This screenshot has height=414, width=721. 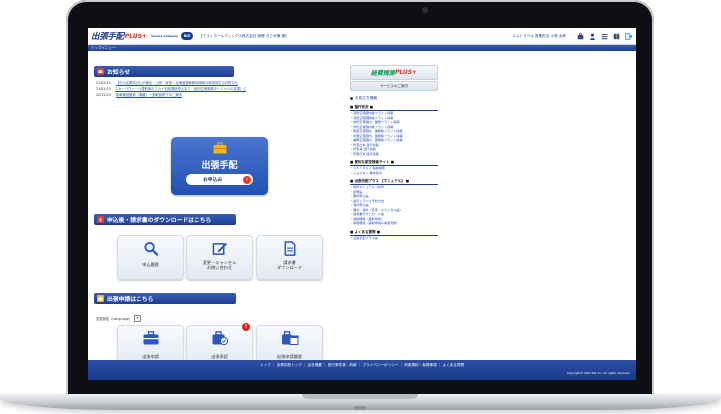 What do you see at coordinates (394, 167) in the screenshot?
I see `search-sites-group: ■ 便利な航空検索サイト ■ ・ＳＫＹＲＯ１ 路線検索 ・ジョルダン 乗換案内` at bounding box center [394, 167].